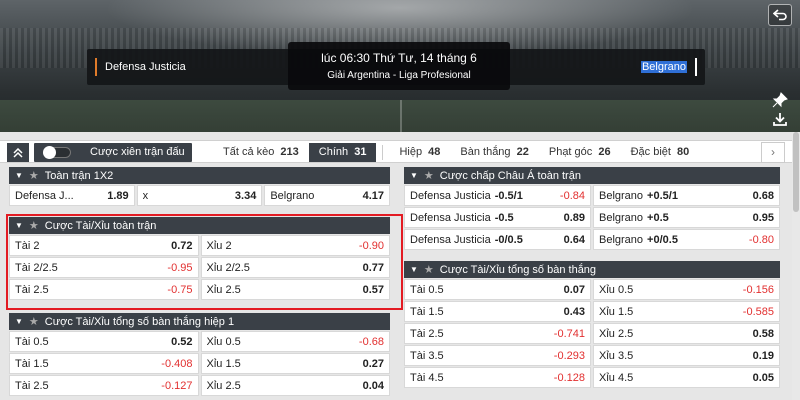 Image resolution: width=800 pixels, height=400 pixels. What do you see at coordinates (399, 58) in the screenshot?
I see `match-time: lúc 06:30 Thứ Tư, 14 tháng 6` at bounding box center [399, 58].